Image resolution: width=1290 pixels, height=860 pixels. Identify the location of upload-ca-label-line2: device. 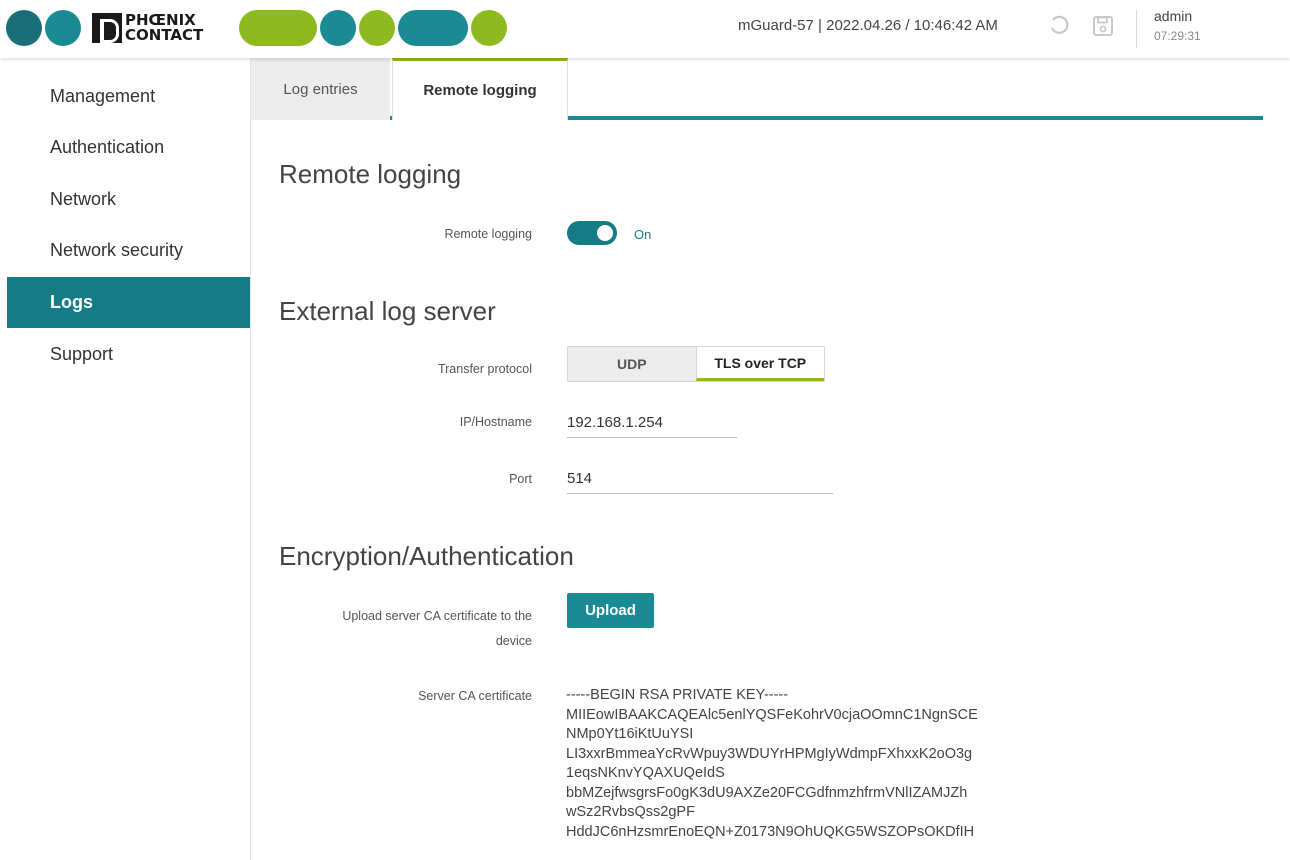
(513, 641).